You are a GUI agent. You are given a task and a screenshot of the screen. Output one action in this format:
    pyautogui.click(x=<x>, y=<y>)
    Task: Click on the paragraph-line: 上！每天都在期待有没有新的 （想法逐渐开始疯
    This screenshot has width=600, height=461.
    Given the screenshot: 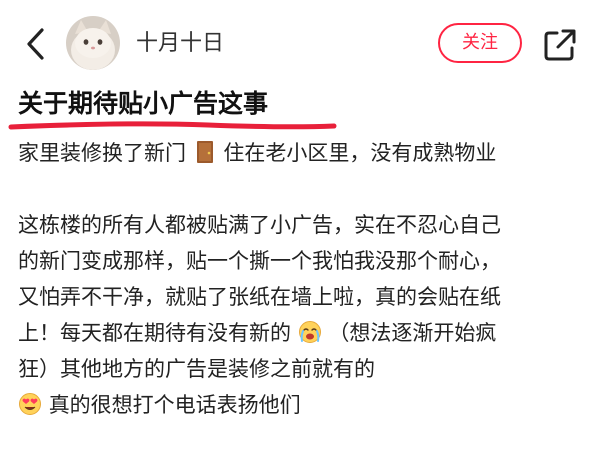 What is the action you would take?
    pyautogui.click(x=303, y=333)
    